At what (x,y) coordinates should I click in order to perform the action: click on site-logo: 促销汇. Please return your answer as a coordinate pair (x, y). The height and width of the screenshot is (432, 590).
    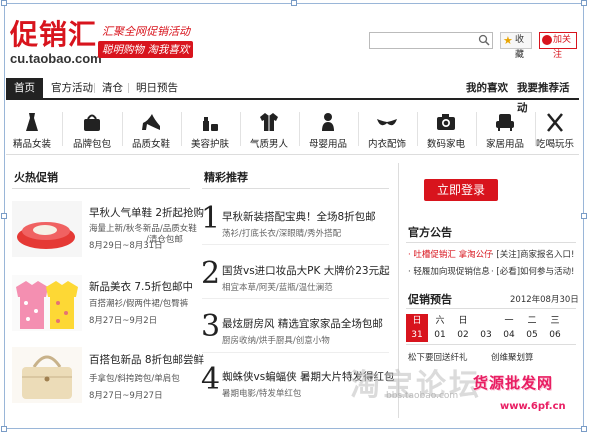
    Looking at the image, I should click on (53, 35).